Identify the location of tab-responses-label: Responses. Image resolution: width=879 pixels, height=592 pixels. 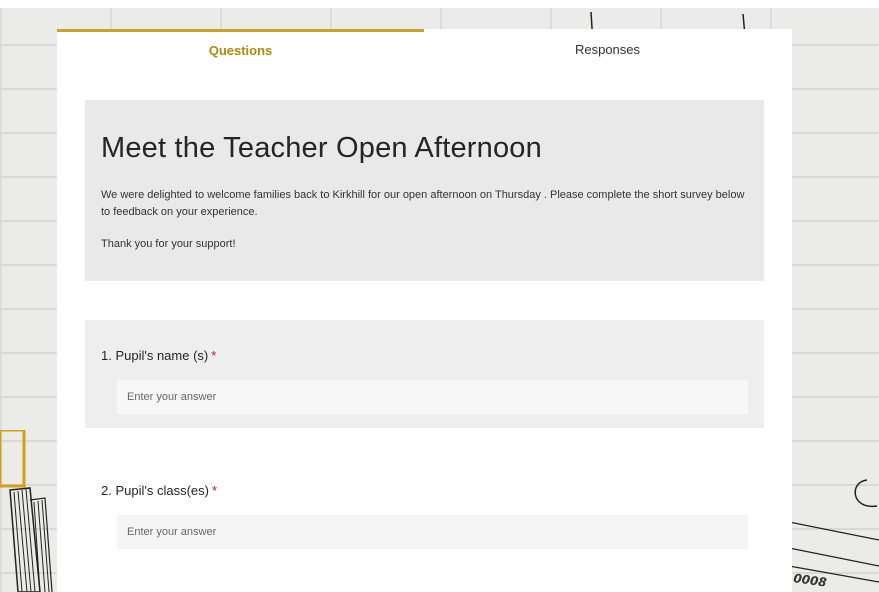
(607, 49).